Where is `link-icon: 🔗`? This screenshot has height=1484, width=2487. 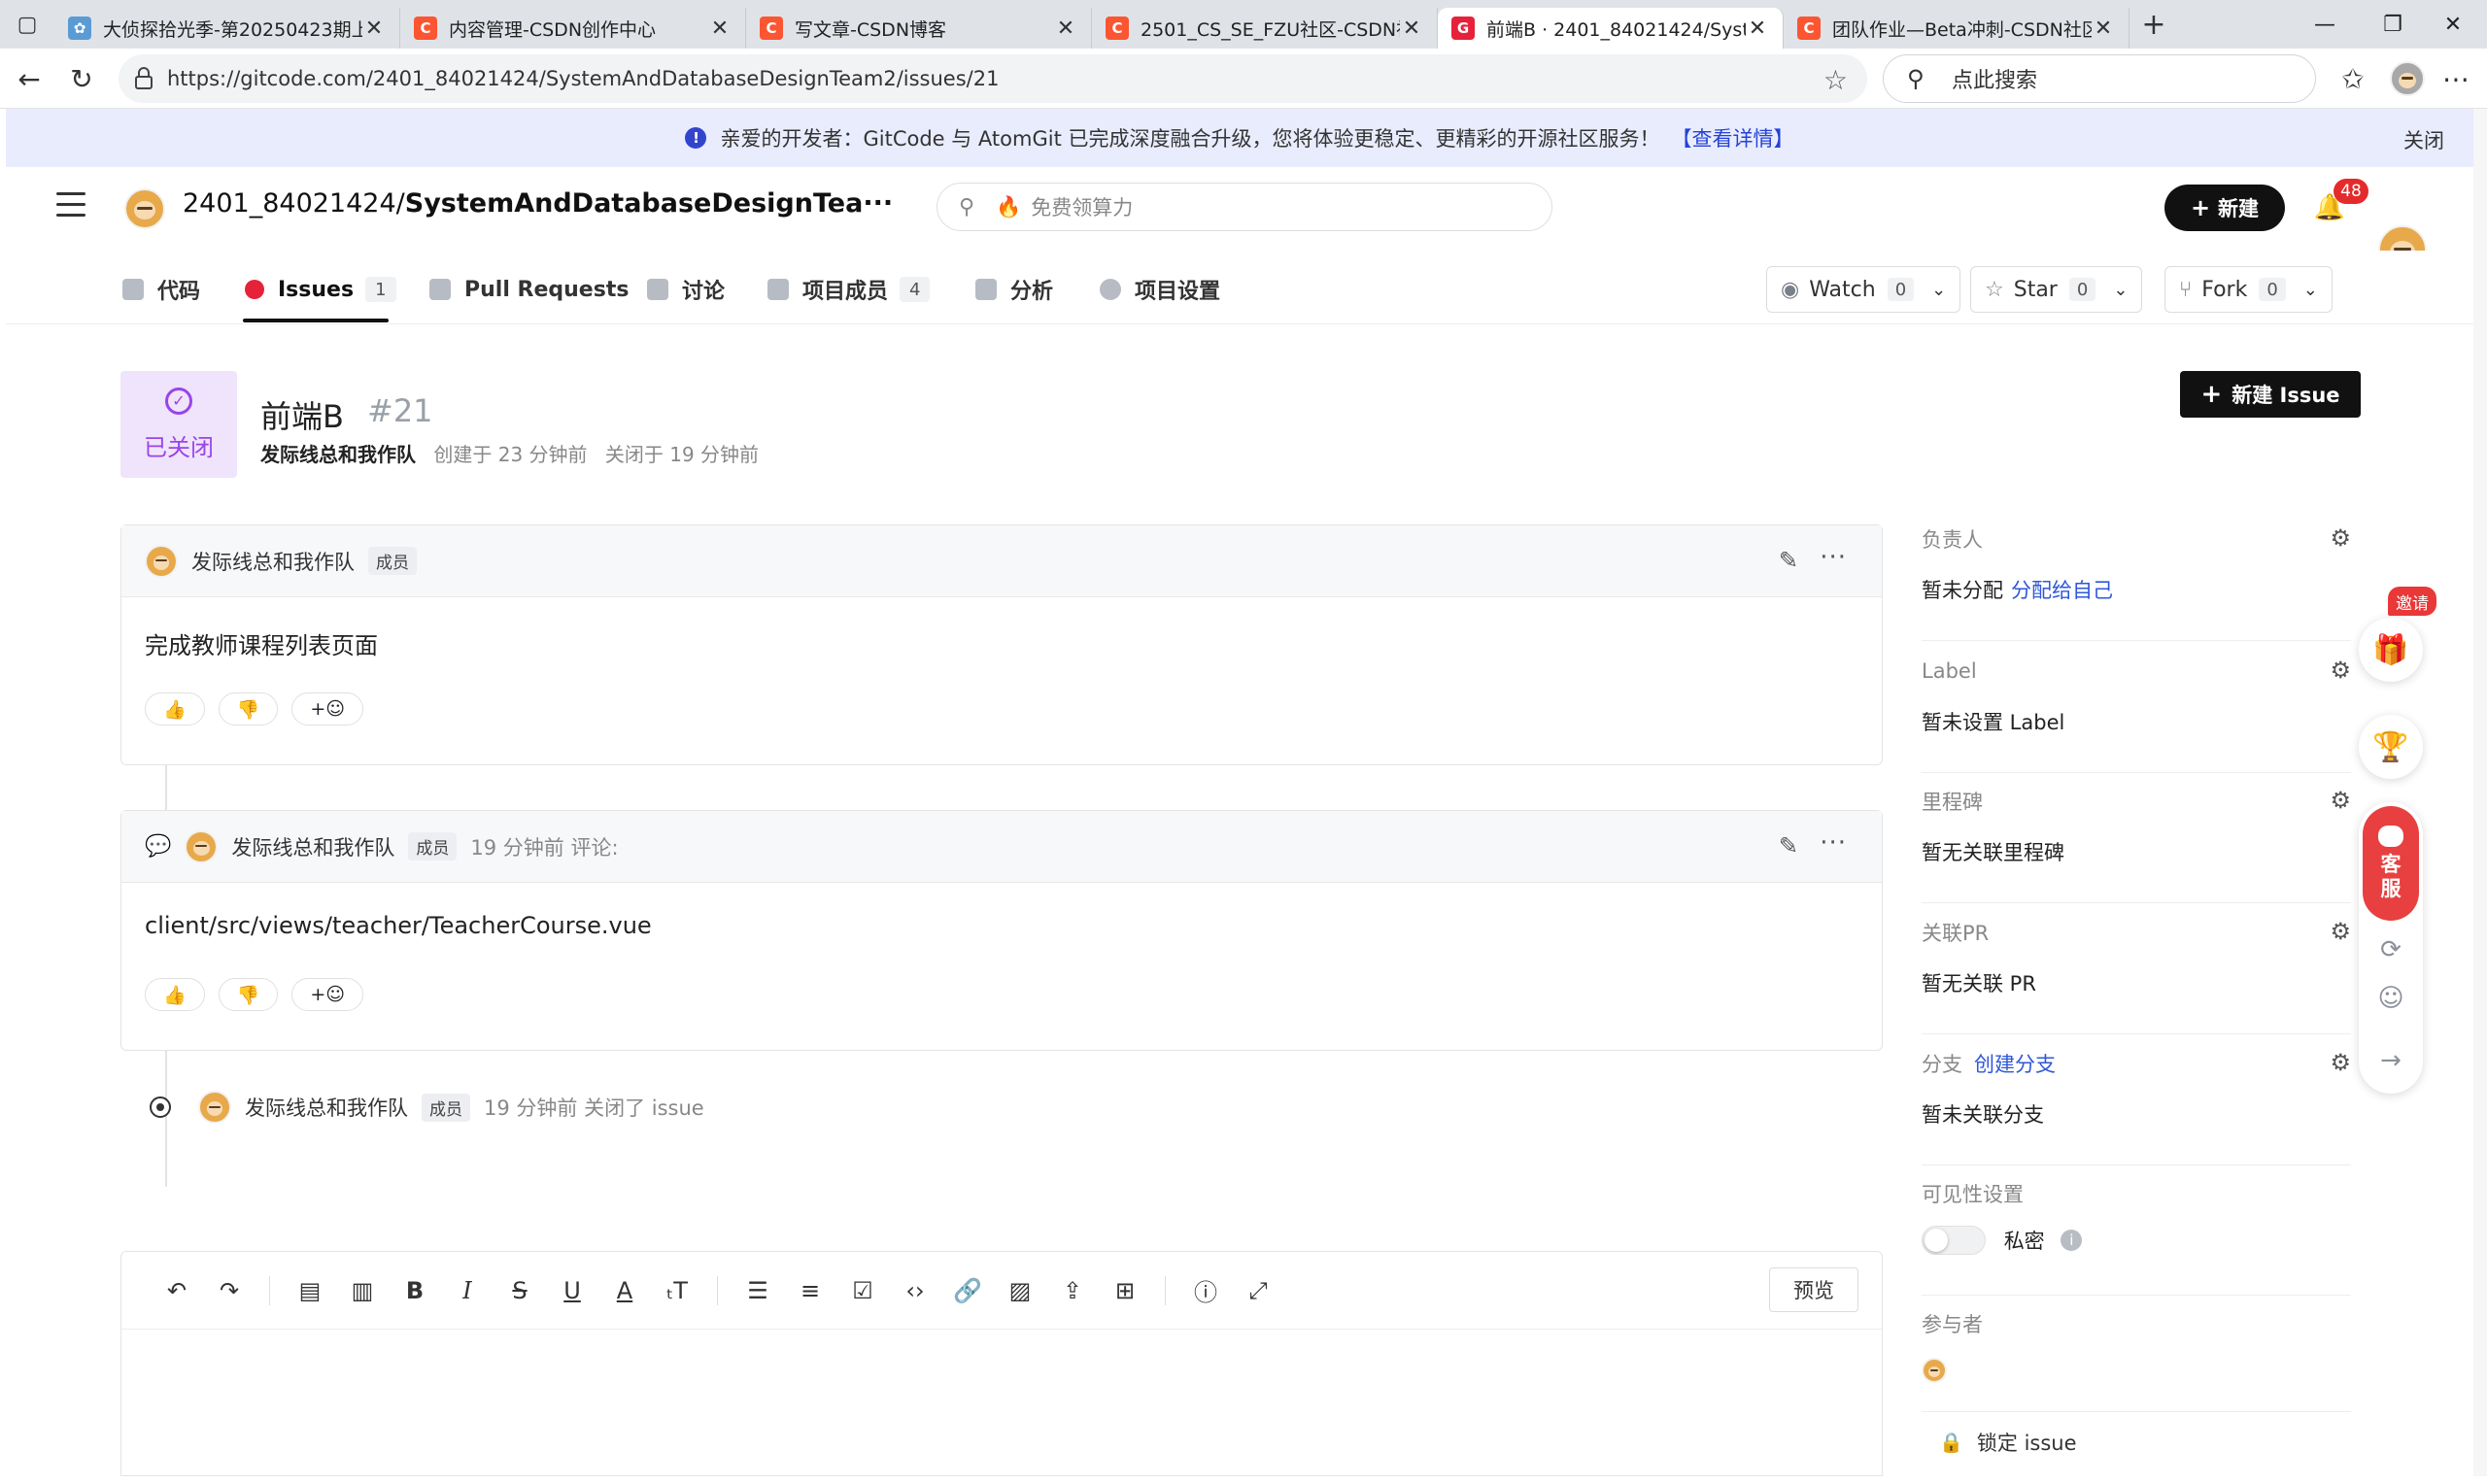
link-icon: 🔗 is located at coordinates (967, 1290).